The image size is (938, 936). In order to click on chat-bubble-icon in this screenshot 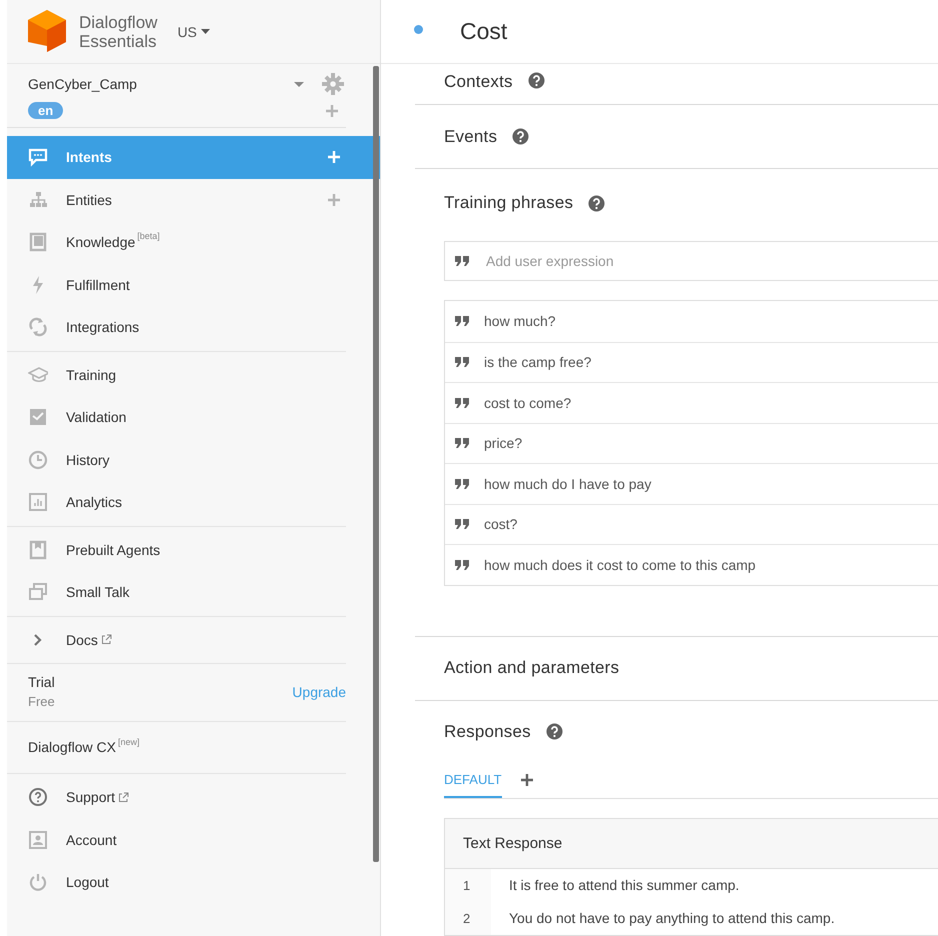, I will do `click(38, 157)`.